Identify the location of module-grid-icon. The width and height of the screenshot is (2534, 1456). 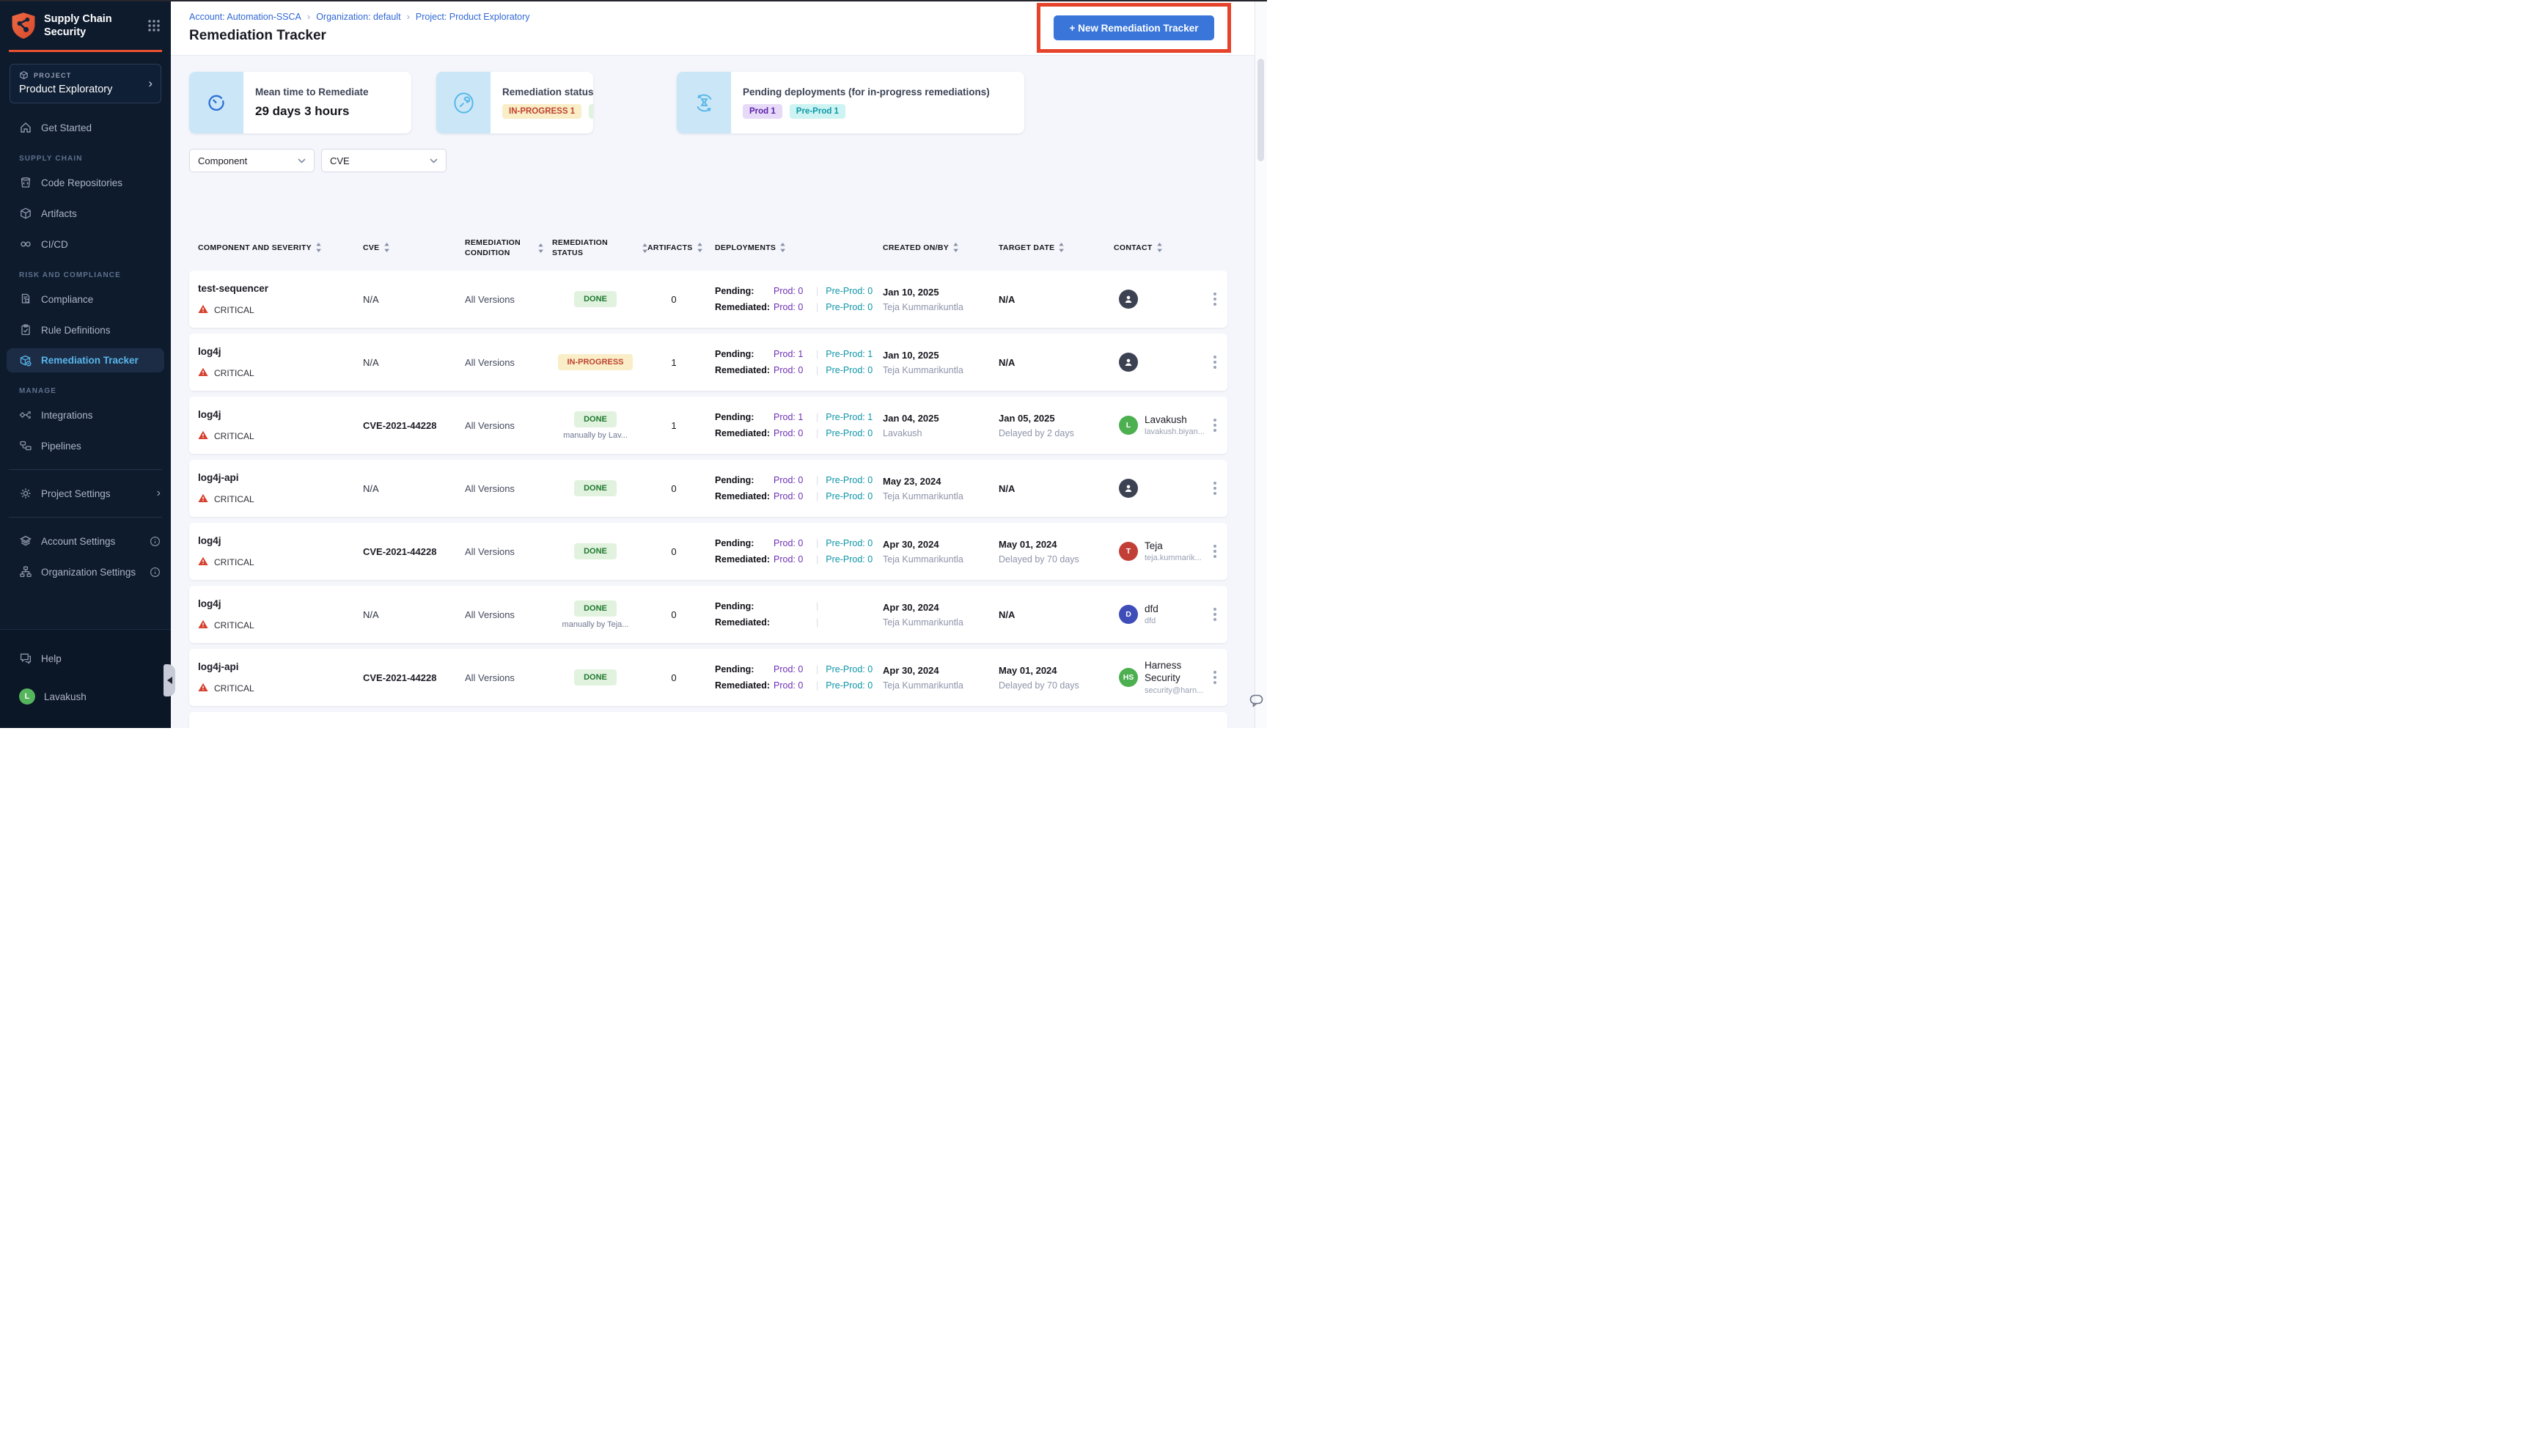
(154, 25).